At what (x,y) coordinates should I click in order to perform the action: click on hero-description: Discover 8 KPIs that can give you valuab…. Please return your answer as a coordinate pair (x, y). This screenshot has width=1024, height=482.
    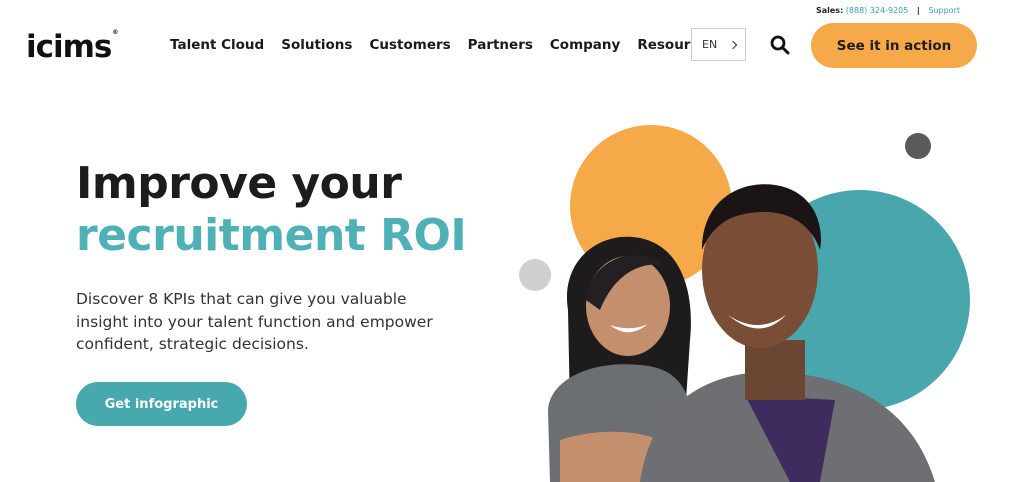
    Looking at the image, I should click on (254, 321).